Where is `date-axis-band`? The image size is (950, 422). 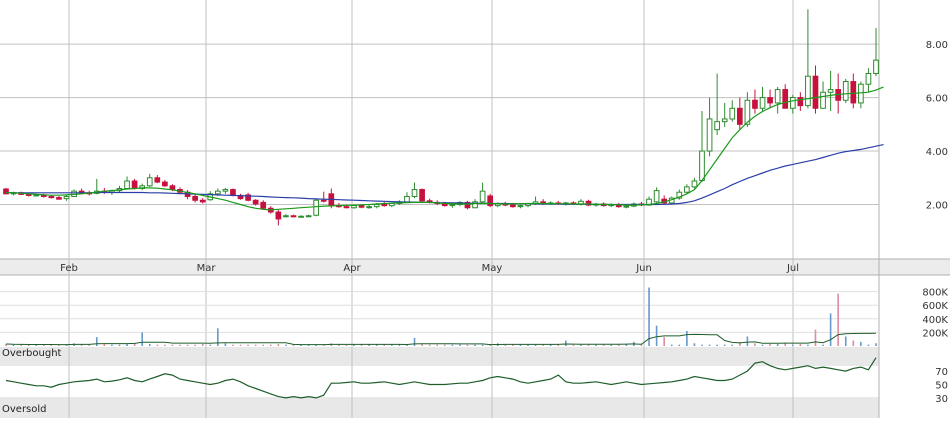 date-axis-band is located at coordinates (475, 267).